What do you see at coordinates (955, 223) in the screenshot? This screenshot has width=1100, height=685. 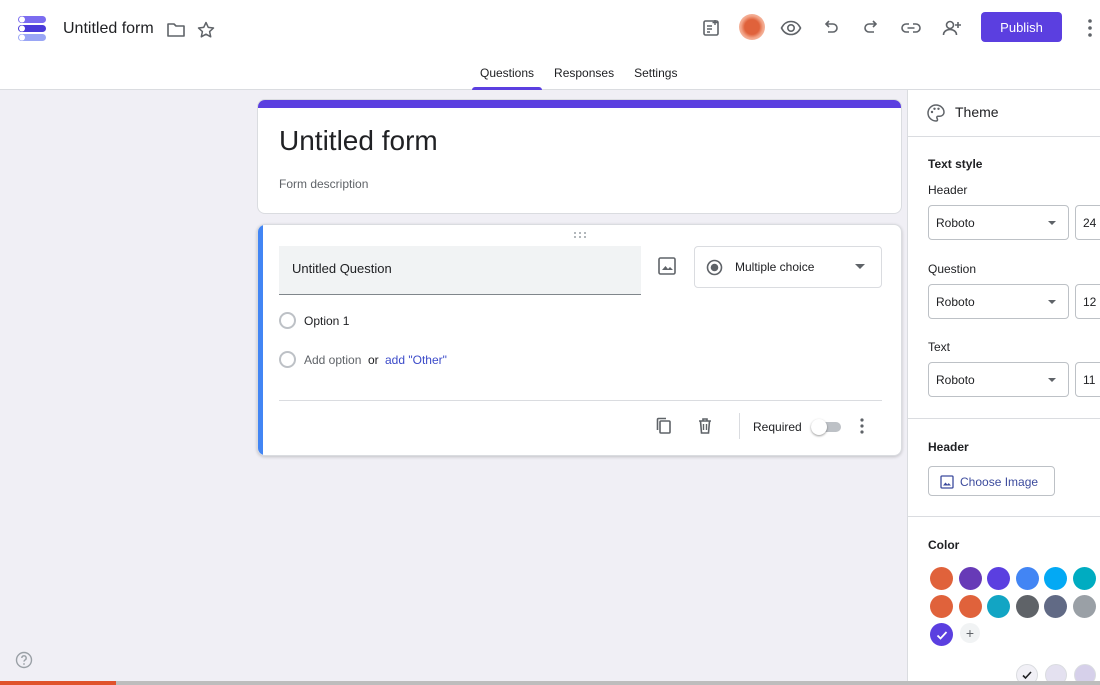 I see `header-font-value: Roboto` at bounding box center [955, 223].